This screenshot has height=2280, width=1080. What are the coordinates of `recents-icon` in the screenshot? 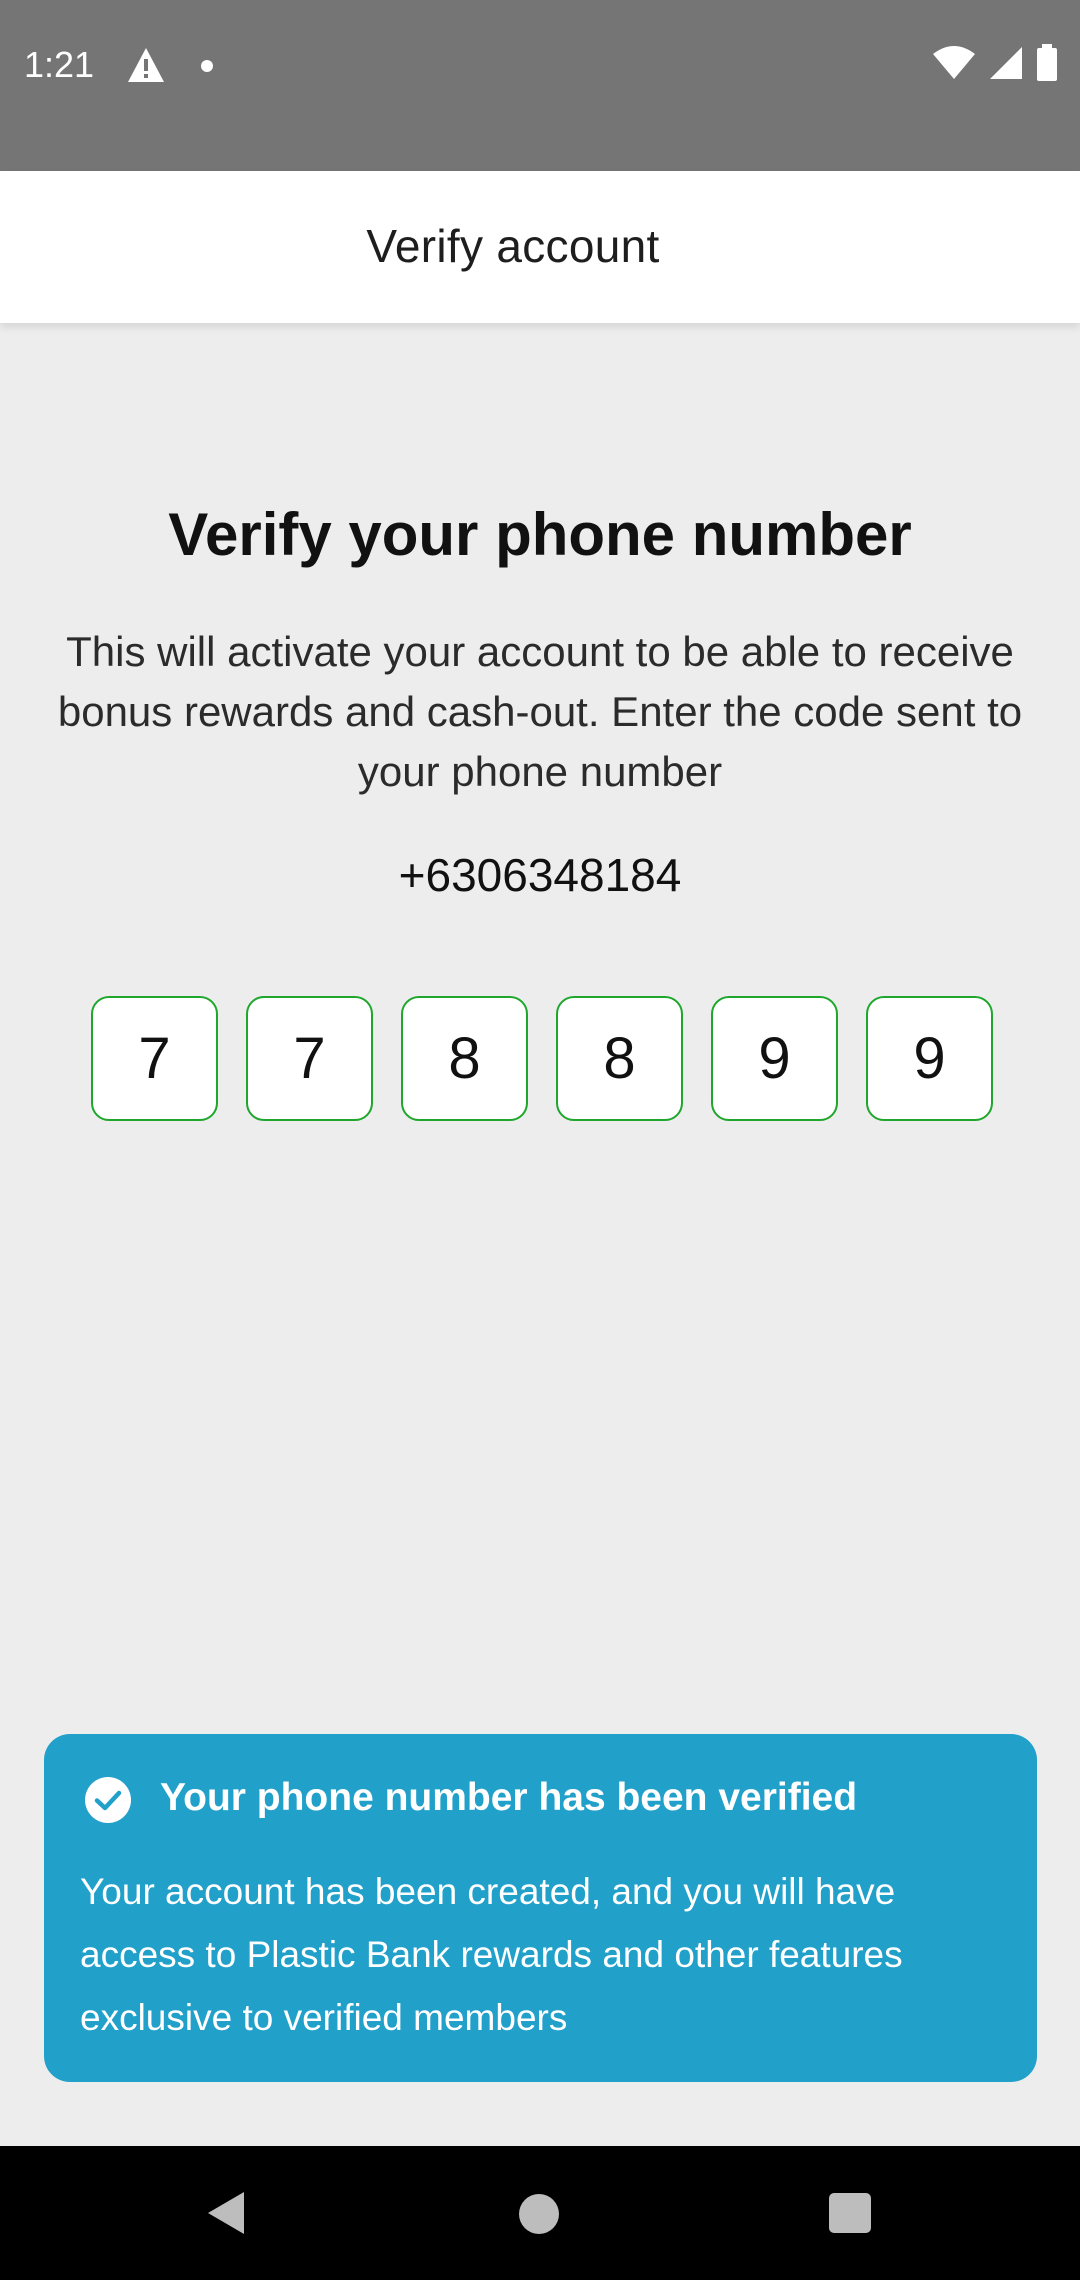 It's located at (850, 2213).